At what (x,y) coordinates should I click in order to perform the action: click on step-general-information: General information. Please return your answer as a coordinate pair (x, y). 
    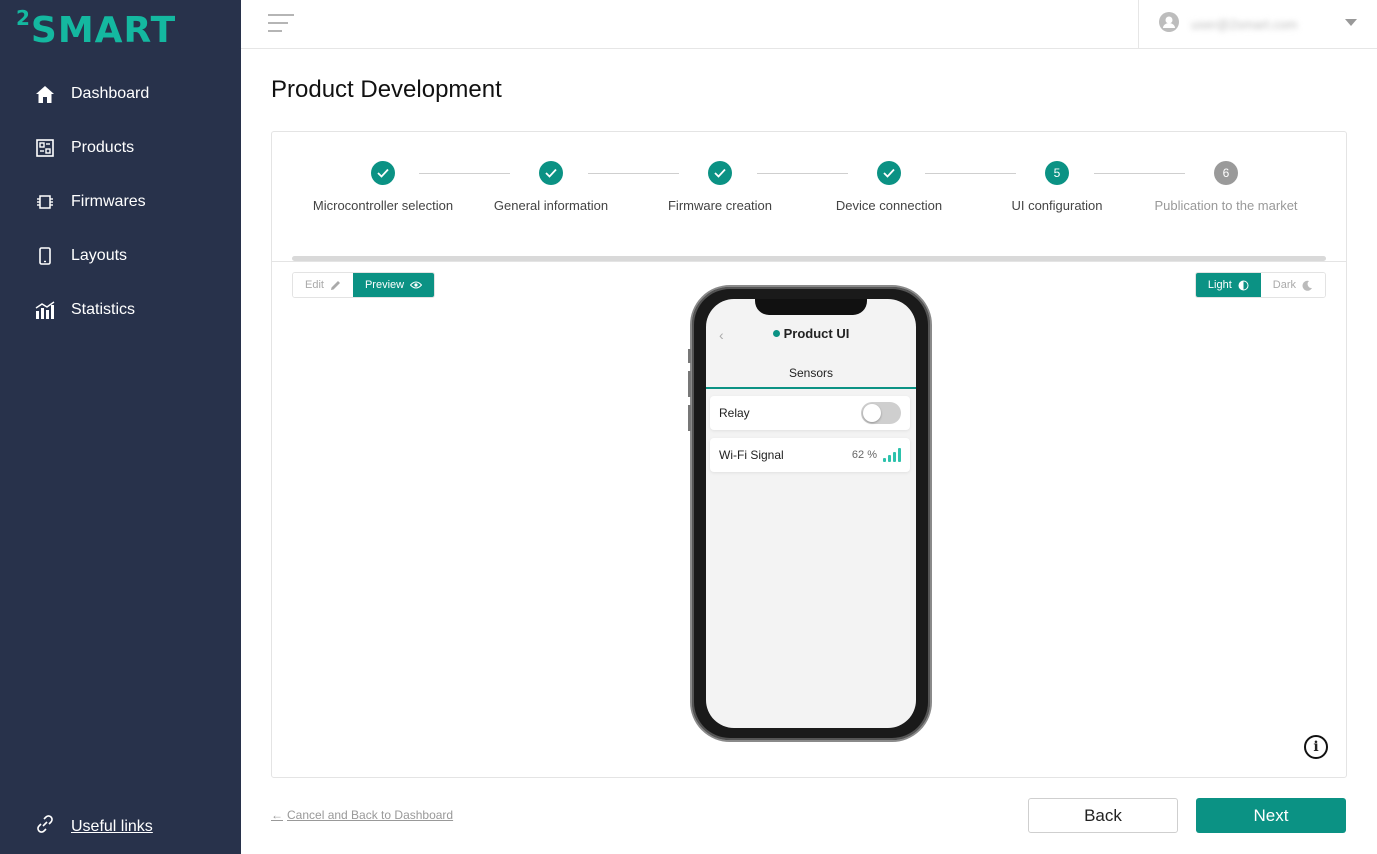
    Looking at the image, I should click on (551, 187).